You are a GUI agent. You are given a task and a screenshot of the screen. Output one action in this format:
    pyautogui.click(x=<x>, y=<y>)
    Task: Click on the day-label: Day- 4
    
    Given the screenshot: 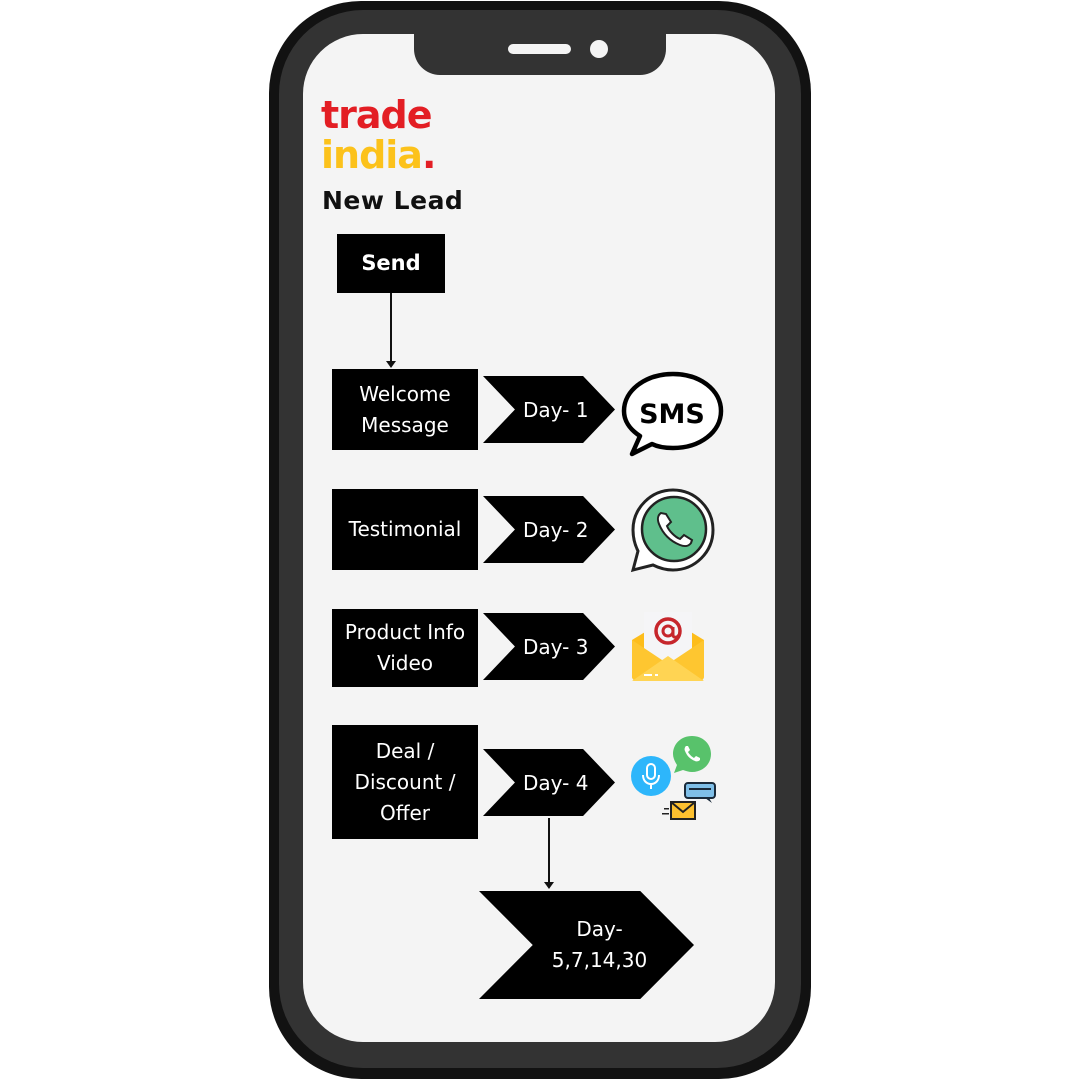 What is the action you would take?
    pyautogui.click(x=556, y=782)
    